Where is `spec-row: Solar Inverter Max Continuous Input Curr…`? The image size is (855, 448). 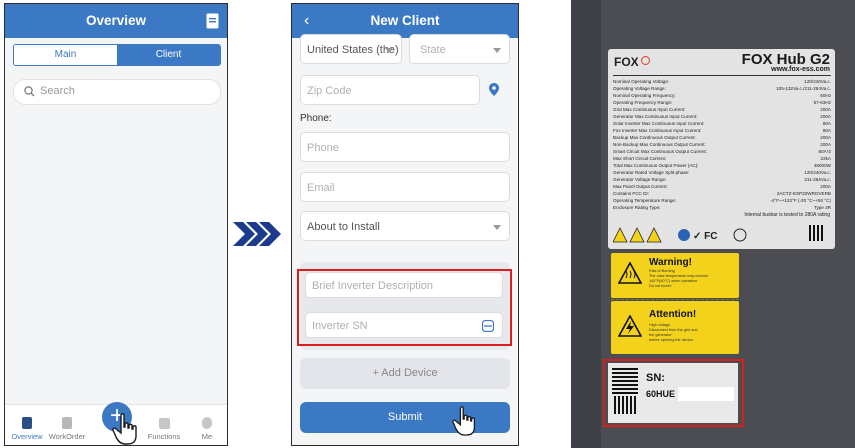
spec-row: Solar Inverter Max Continuous Input Curr… is located at coordinates (722, 123).